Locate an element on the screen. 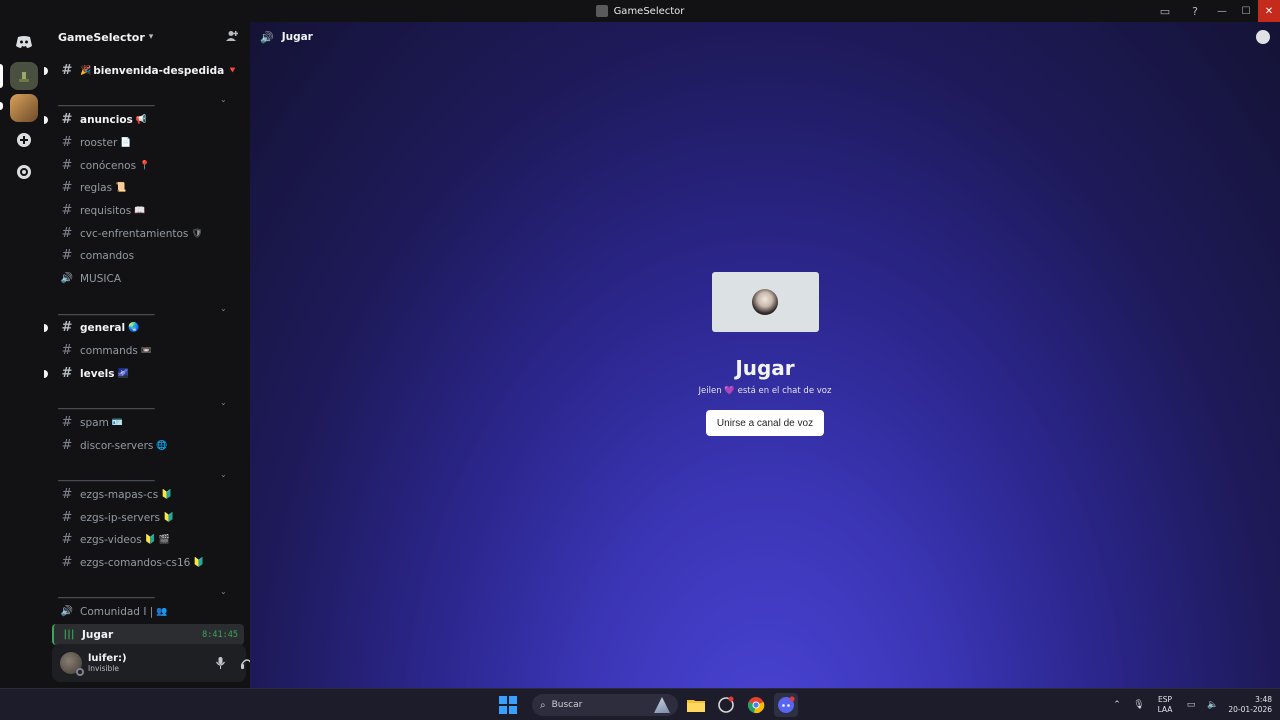  participant-avatar is located at coordinates (765, 302).